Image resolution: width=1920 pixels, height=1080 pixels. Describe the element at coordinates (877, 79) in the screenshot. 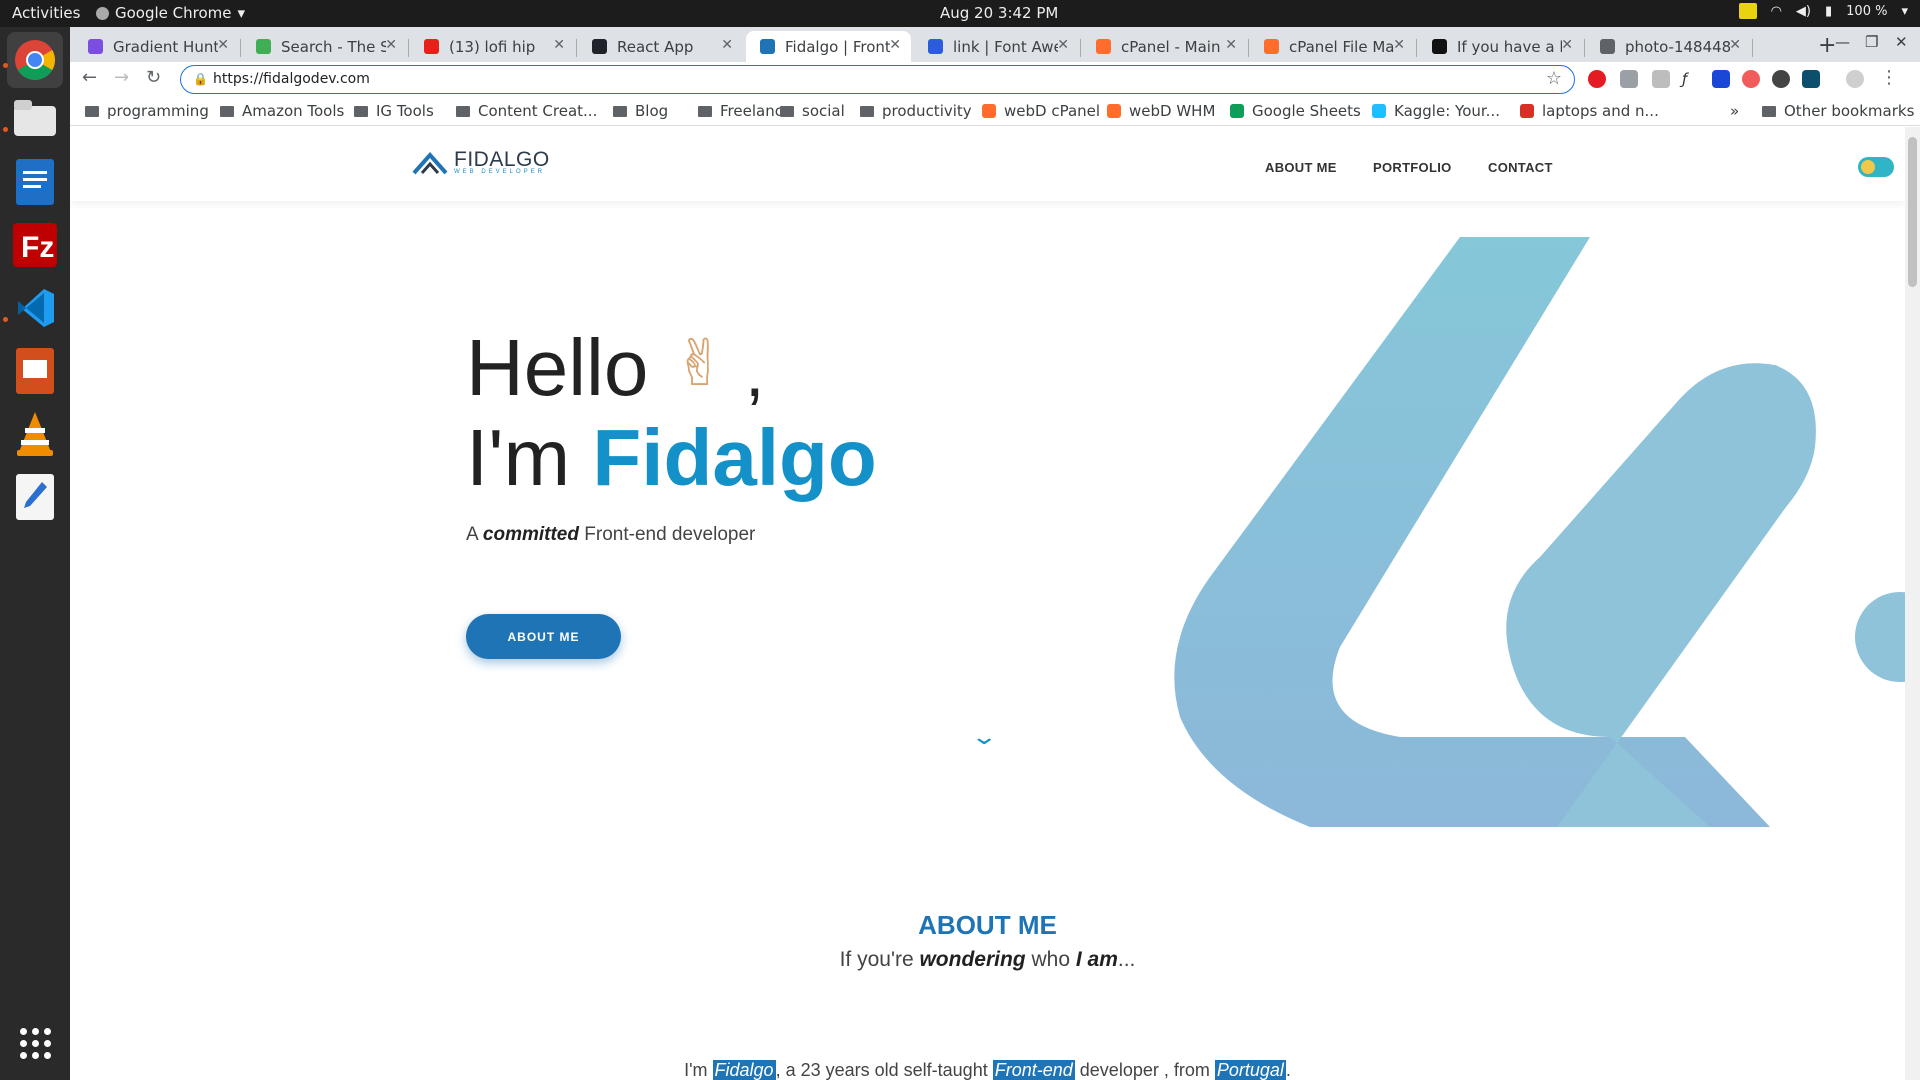

I see `address-bar: 🔒 https://fidalgodev.com ☆` at that location.